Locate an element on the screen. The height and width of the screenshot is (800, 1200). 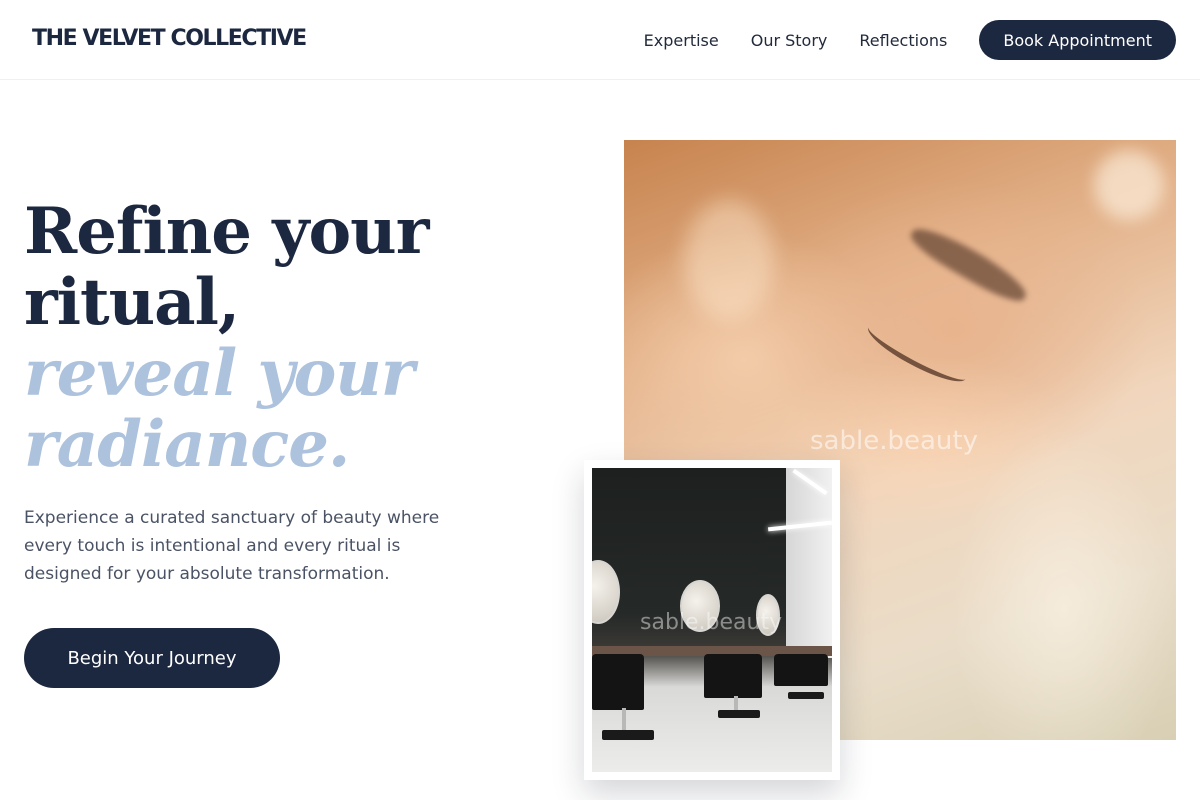
nav-link-expertise: Expertise is located at coordinates (681, 40).